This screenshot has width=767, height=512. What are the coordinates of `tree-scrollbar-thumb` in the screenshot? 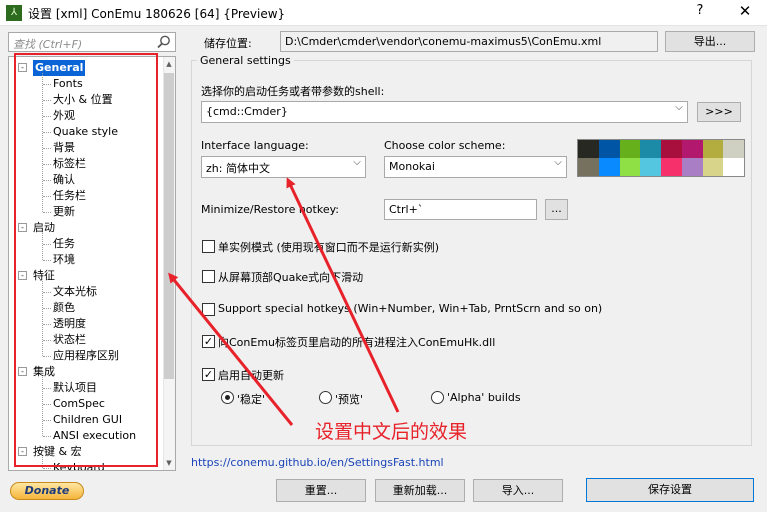 It's located at (169, 226).